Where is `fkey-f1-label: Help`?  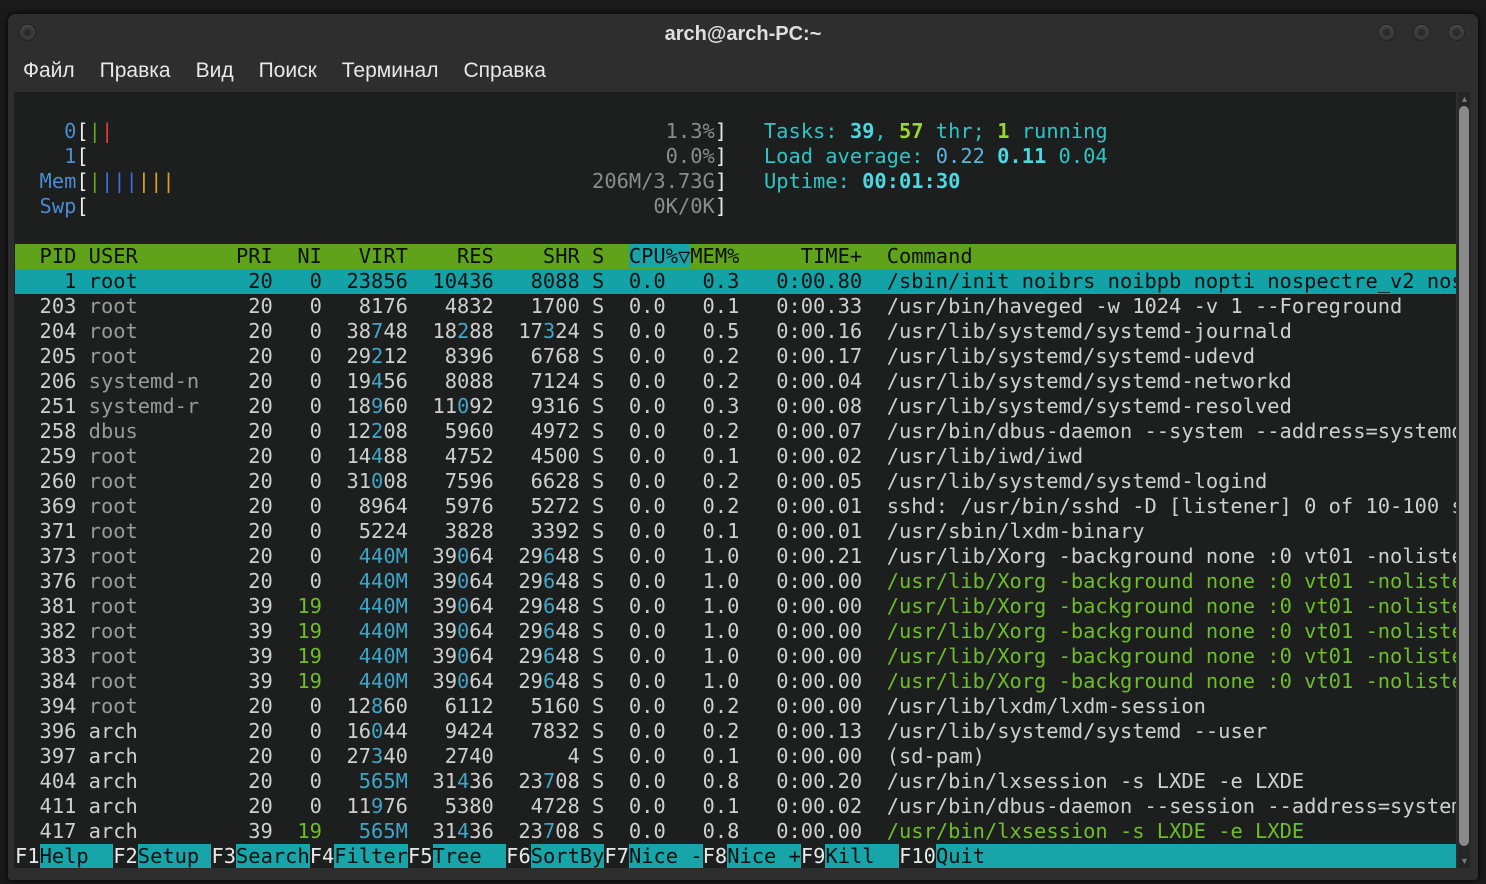
fkey-f1-label: Help is located at coordinates (76, 856).